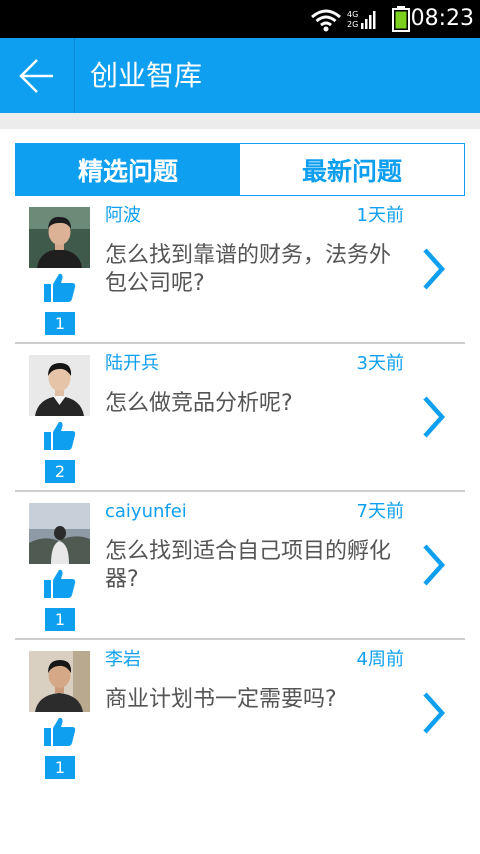 This screenshot has width=480, height=854. I want to click on question-author: 阿波, so click(123, 215).